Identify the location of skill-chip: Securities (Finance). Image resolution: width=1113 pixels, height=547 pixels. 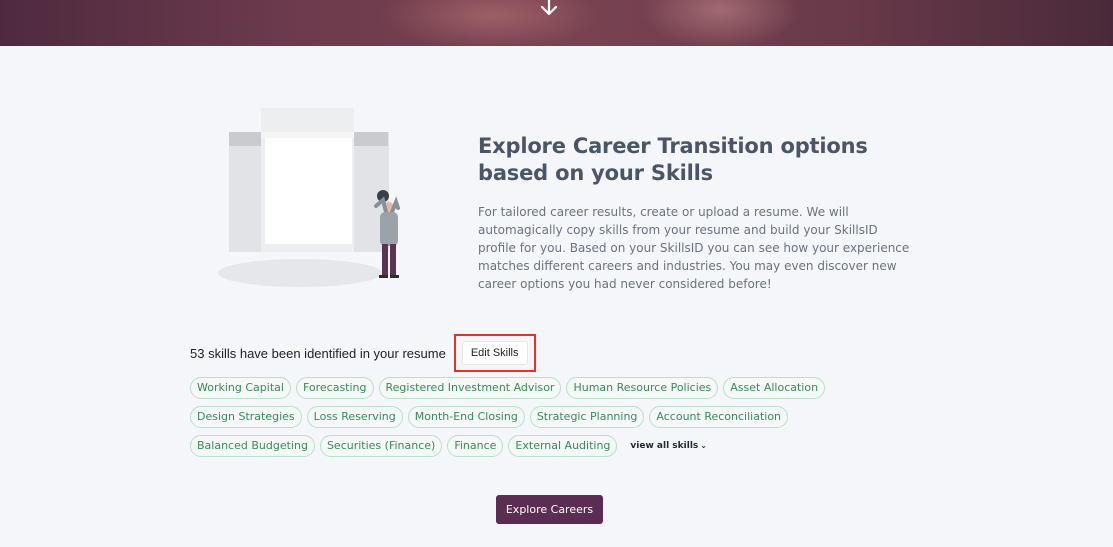
(381, 446).